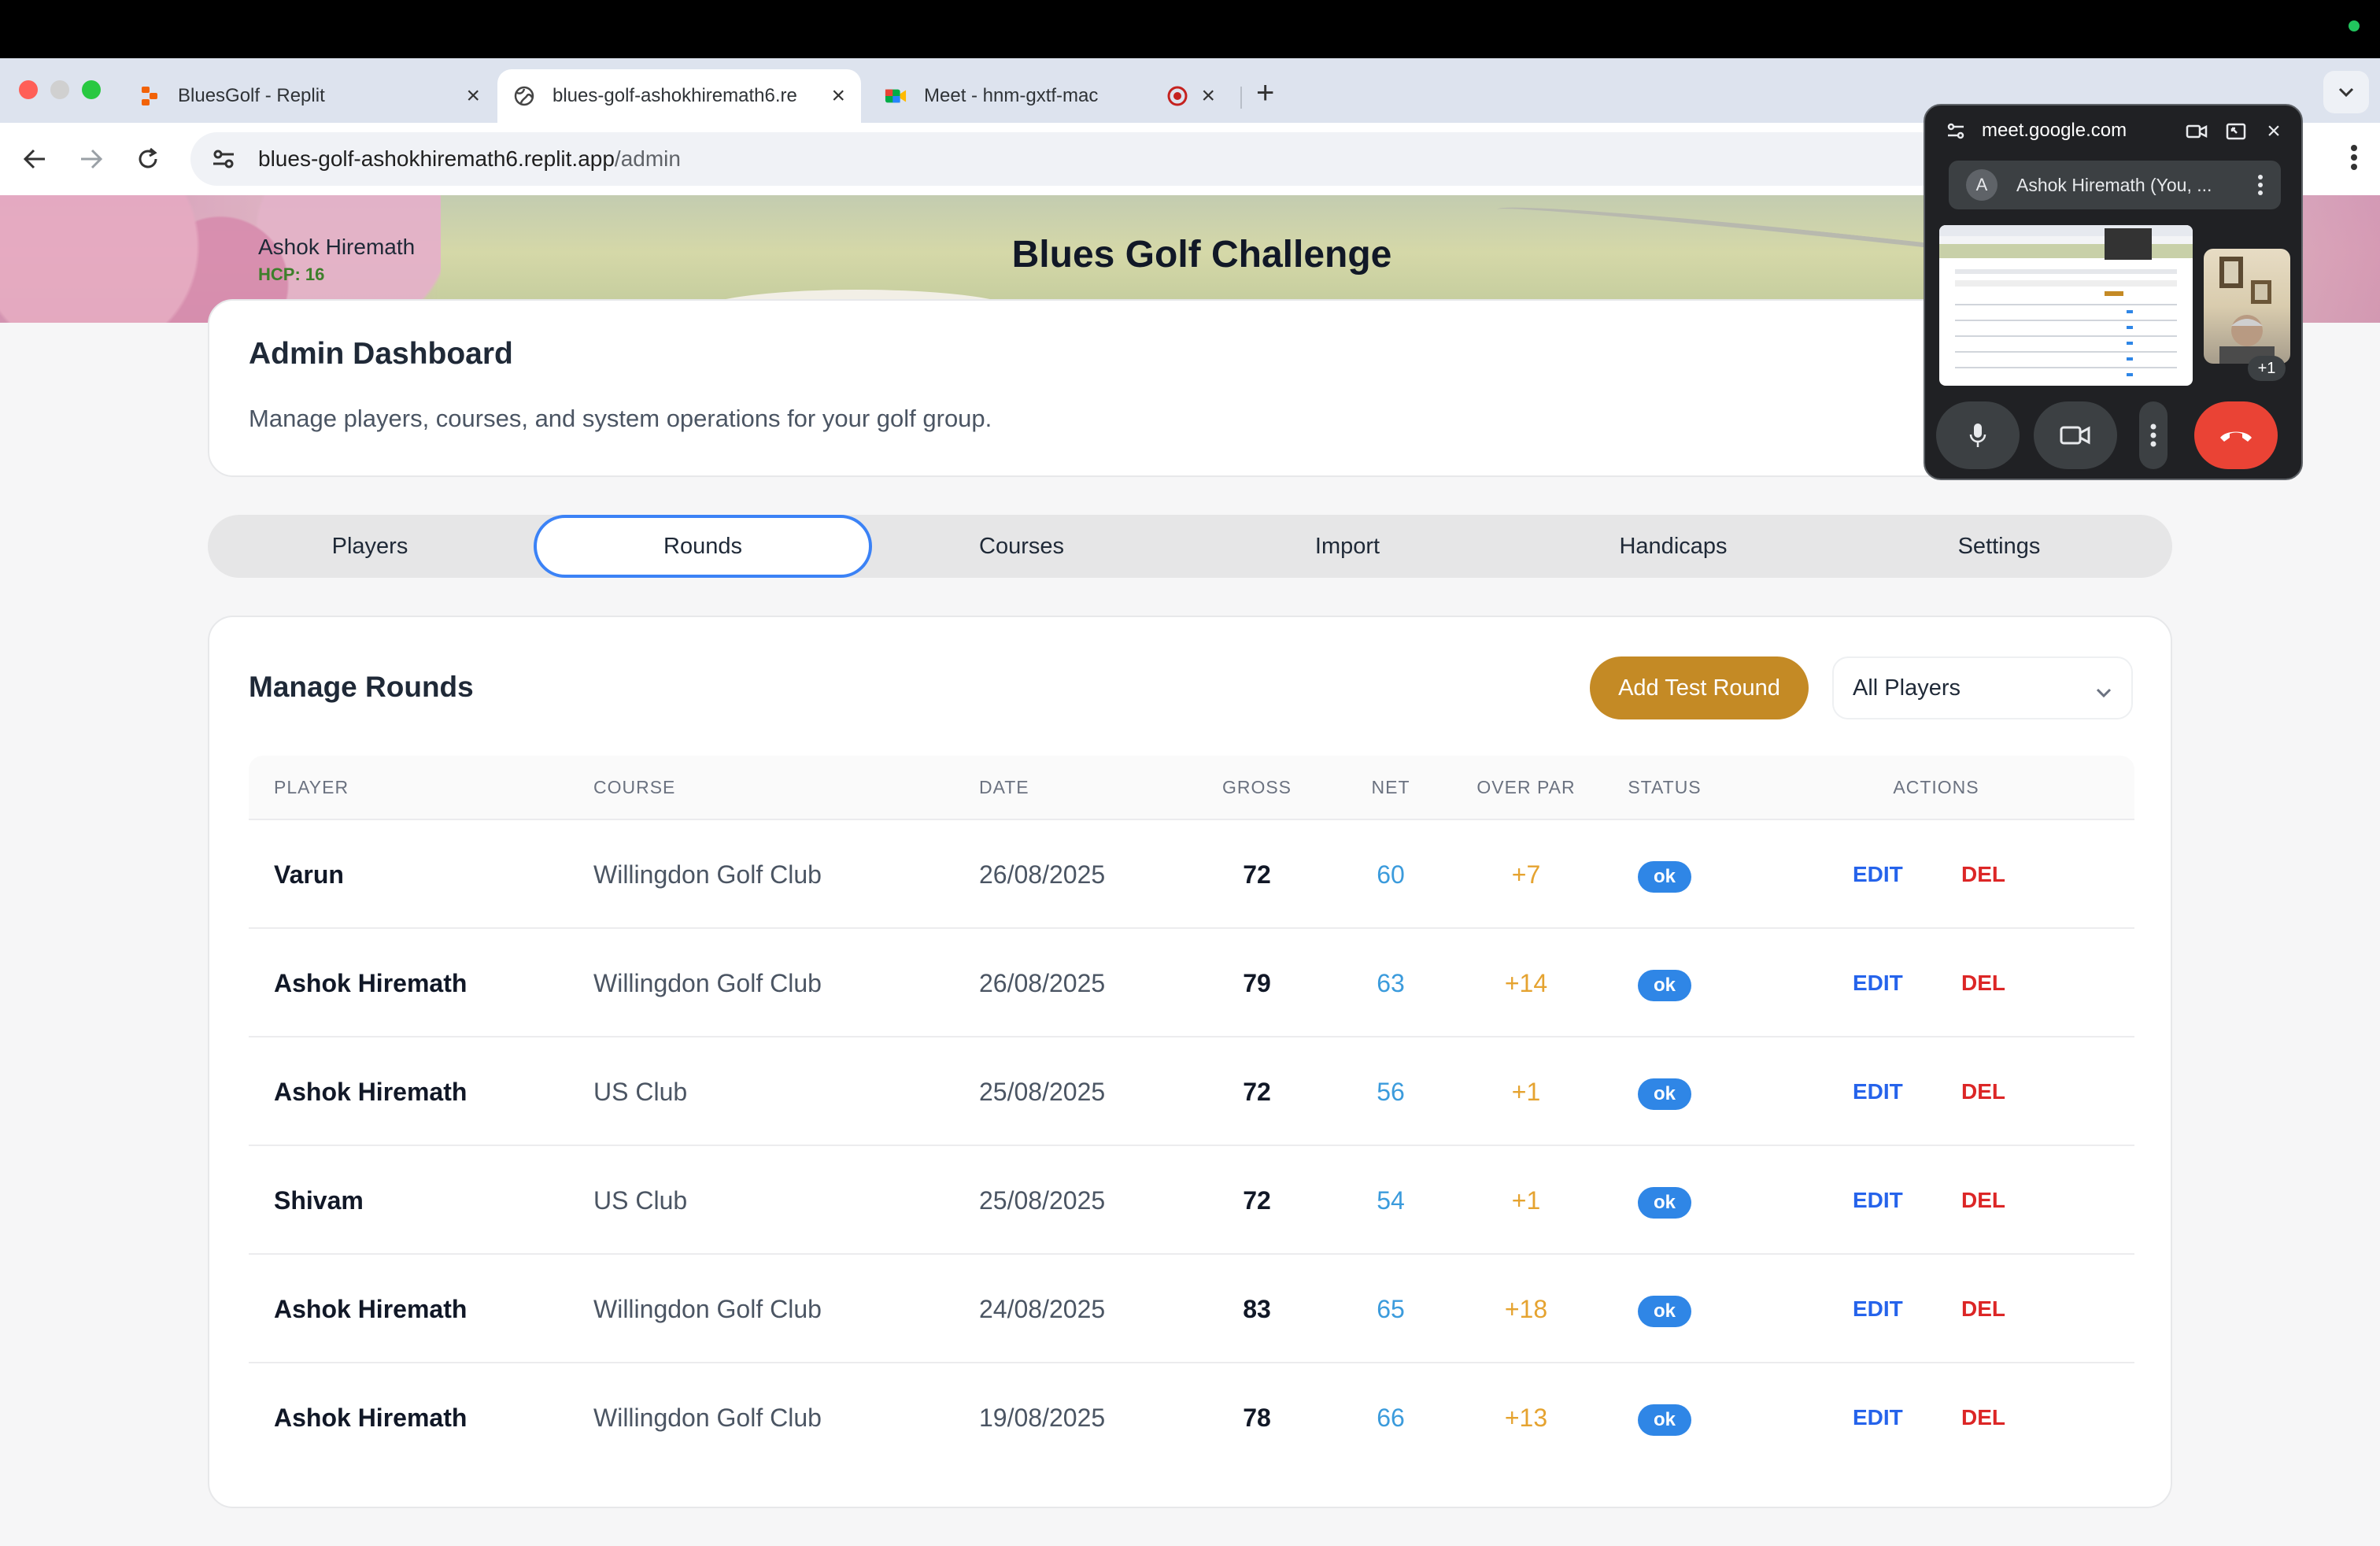 The height and width of the screenshot is (1546, 2380). I want to click on cell-over-par: +18, so click(1526, 1309).